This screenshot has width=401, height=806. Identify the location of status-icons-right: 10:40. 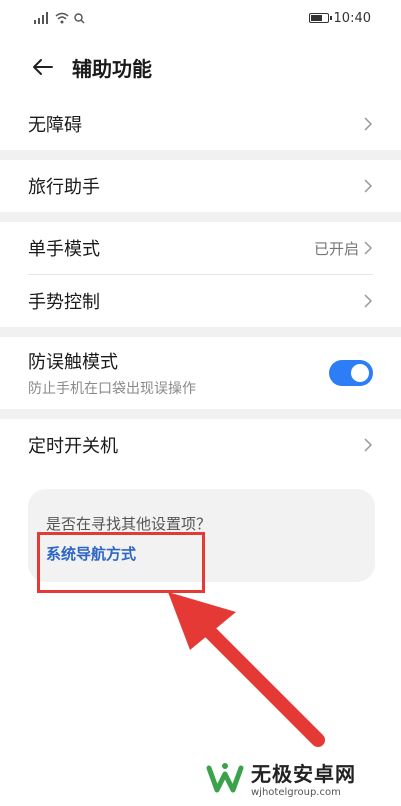
(339, 18).